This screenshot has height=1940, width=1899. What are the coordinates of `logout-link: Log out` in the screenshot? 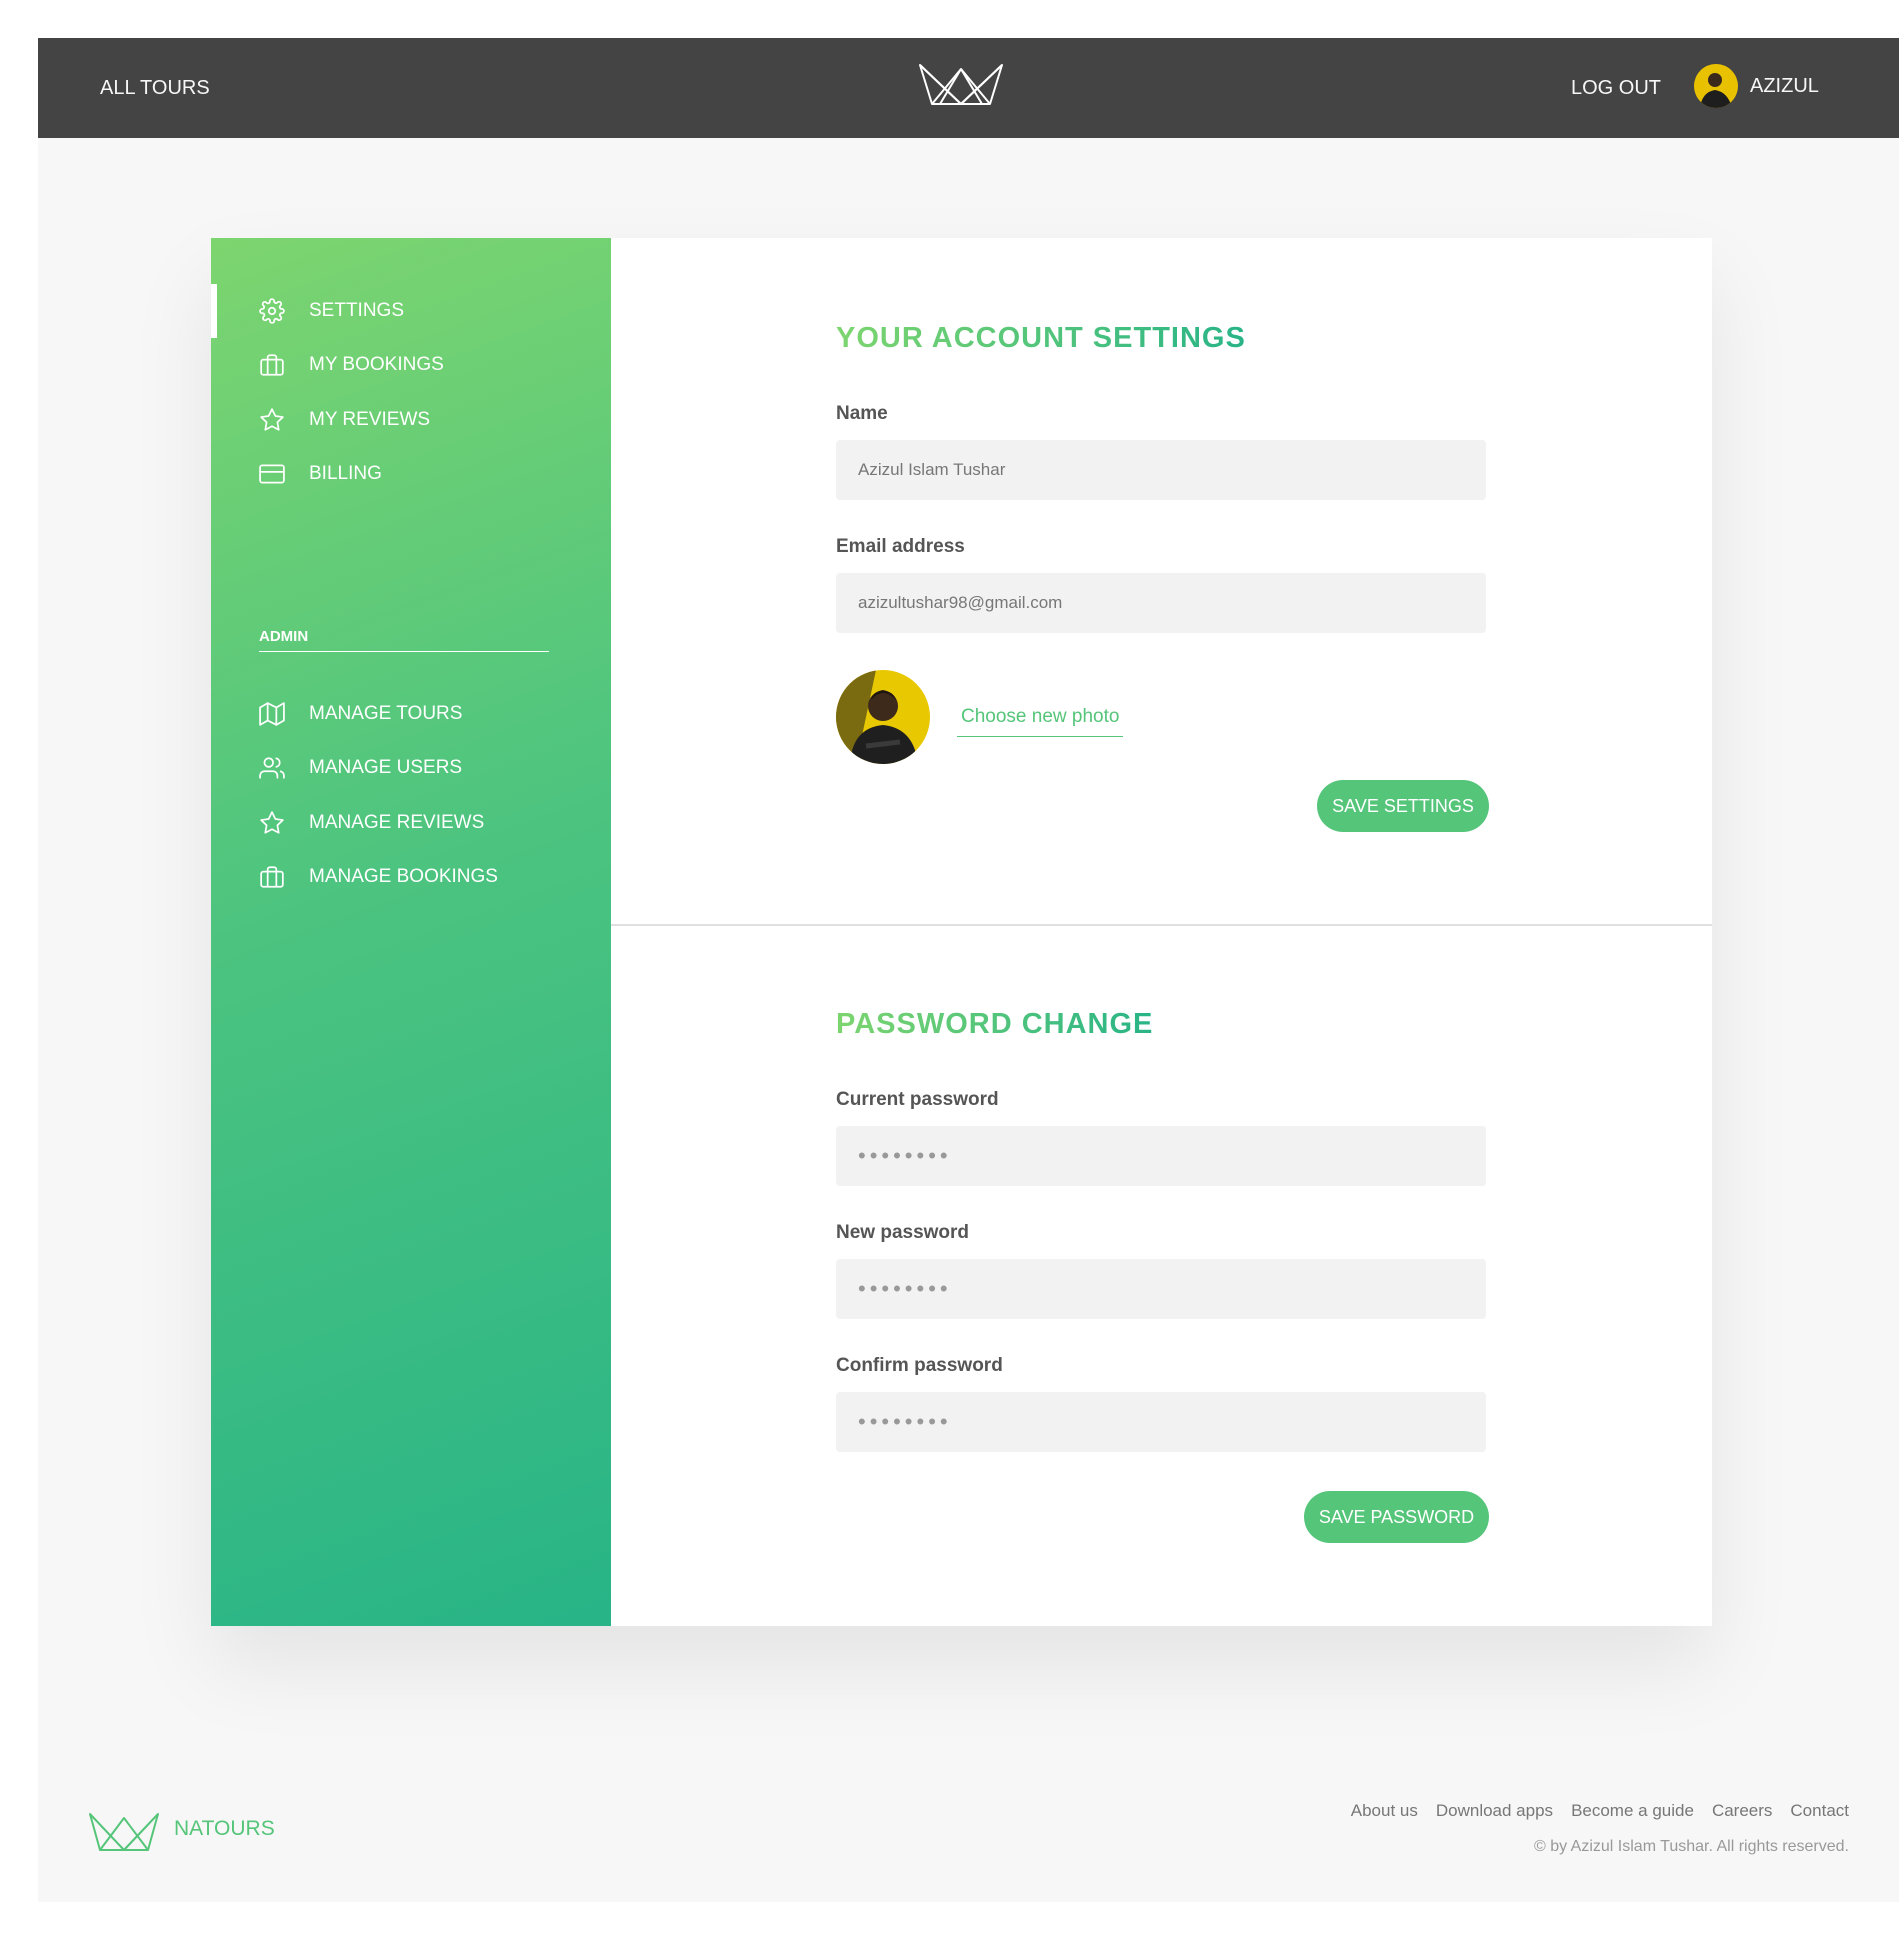 It's located at (1616, 88).